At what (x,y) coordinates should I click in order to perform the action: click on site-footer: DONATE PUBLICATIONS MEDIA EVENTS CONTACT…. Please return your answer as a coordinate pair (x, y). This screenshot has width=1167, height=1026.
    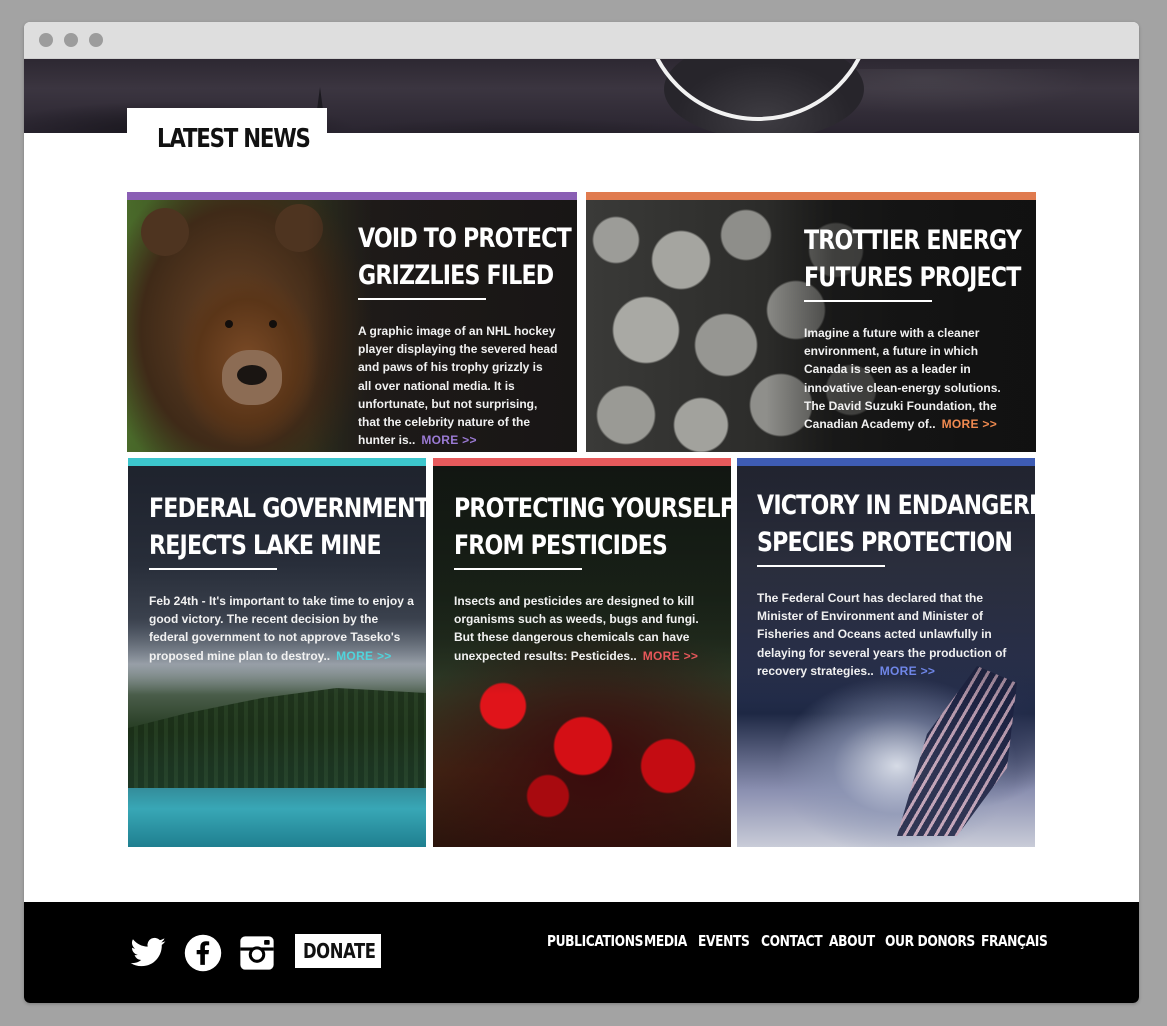
    Looking at the image, I should click on (581, 952).